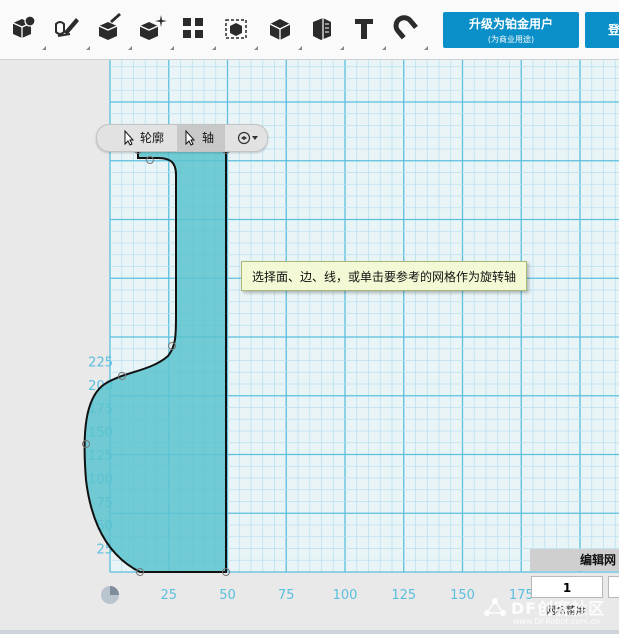  What do you see at coordinates (100, 362) in the screenshot?
I see `y-tick-label: 225` at bounding box center [100, 362].